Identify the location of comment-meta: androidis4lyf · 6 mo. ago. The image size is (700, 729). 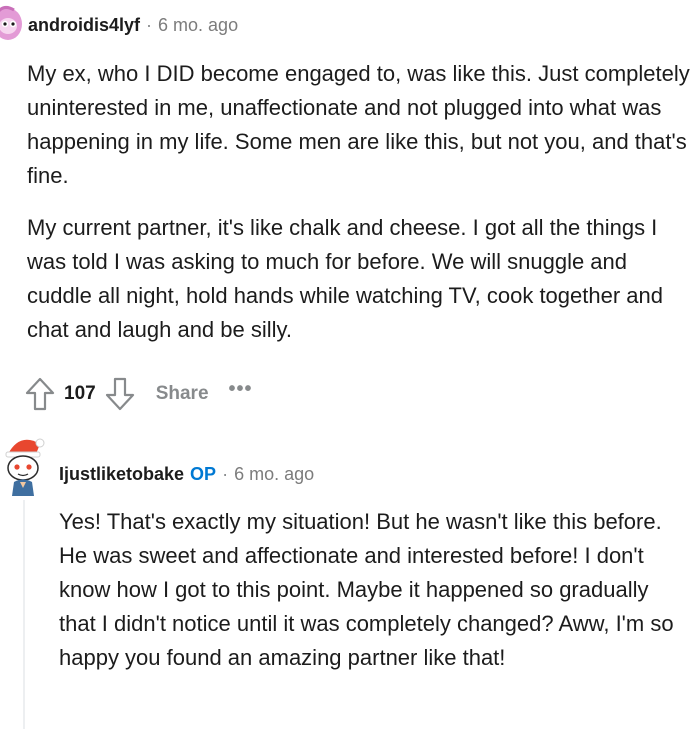
(133, 25).